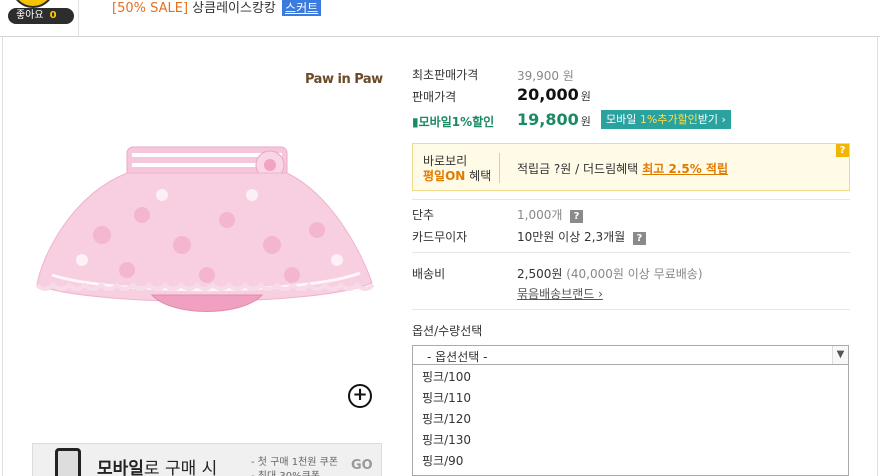 The width and height of the screenshot is (880, 476). What do you see at coordinates (423, 215) in the screenshot?
I see `step-label: 단추` at bounding box center [423, 215].